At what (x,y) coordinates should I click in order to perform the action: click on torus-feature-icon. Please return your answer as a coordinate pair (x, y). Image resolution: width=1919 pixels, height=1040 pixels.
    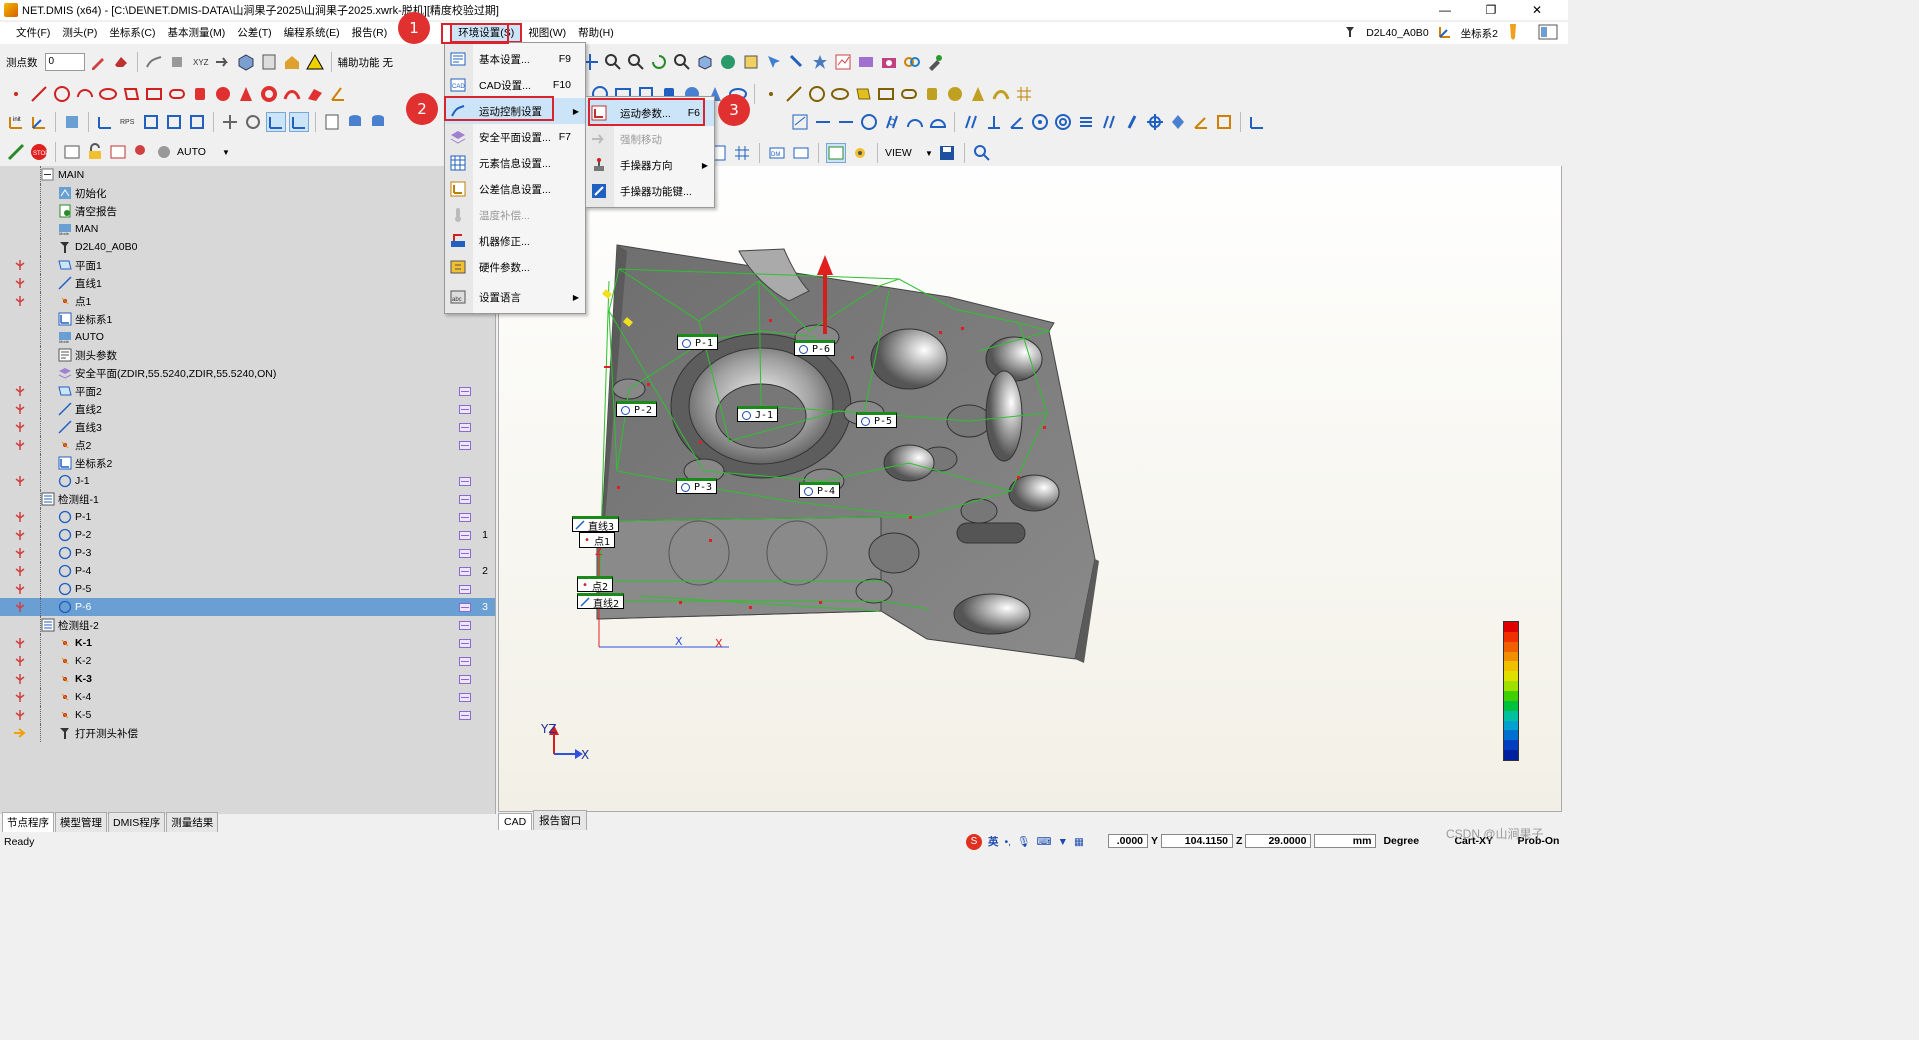
    Looking at the image, I should click on (269, 94).